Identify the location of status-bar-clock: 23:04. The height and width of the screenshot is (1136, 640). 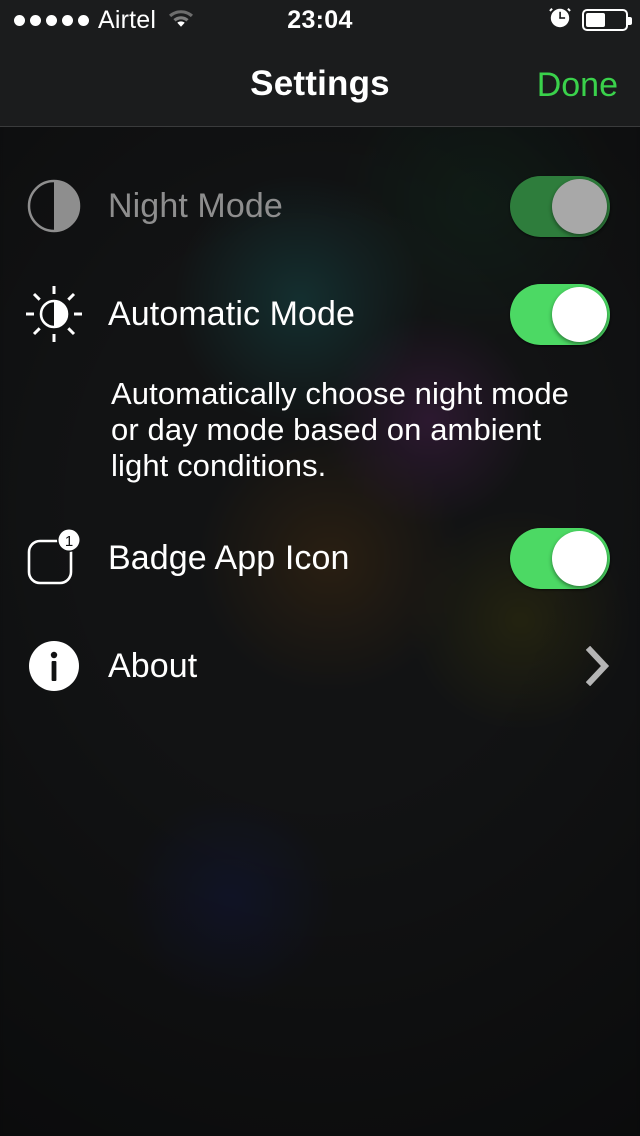
(320, 19).